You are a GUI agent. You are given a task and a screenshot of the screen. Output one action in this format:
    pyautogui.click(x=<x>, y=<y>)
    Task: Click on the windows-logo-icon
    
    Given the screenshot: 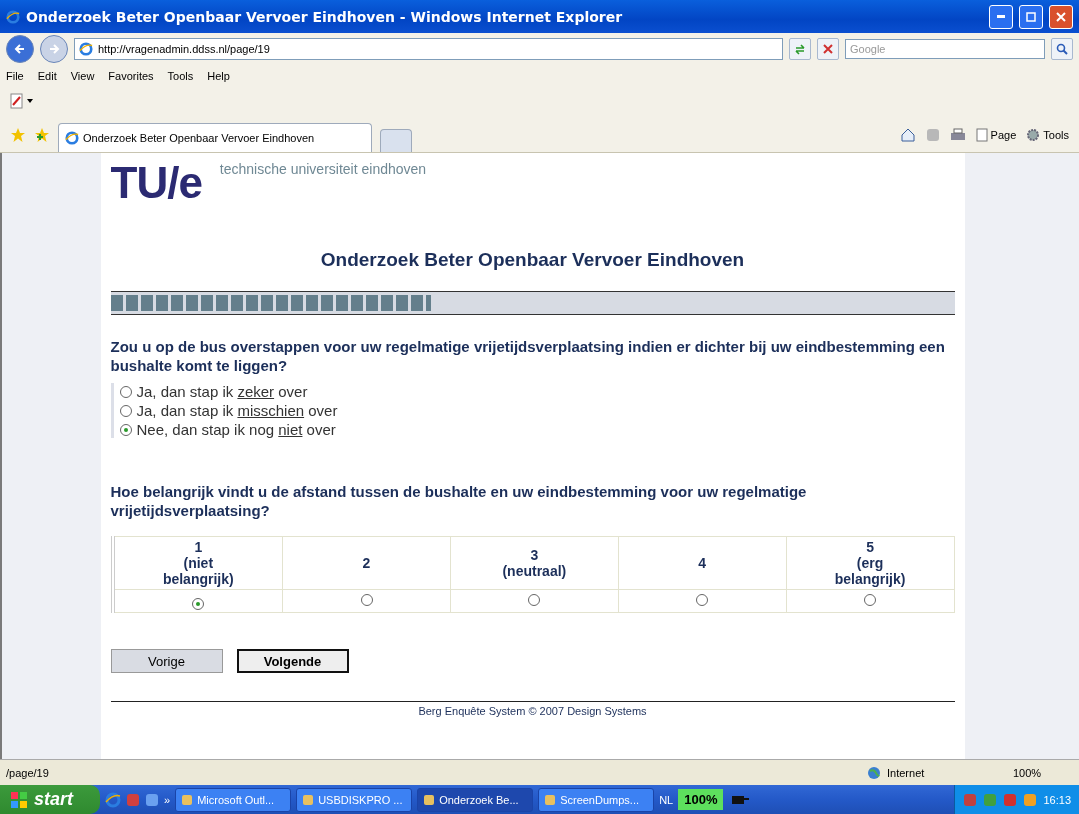 What is the action you would take?
    pyautogui.click(x=19, y=799)
    